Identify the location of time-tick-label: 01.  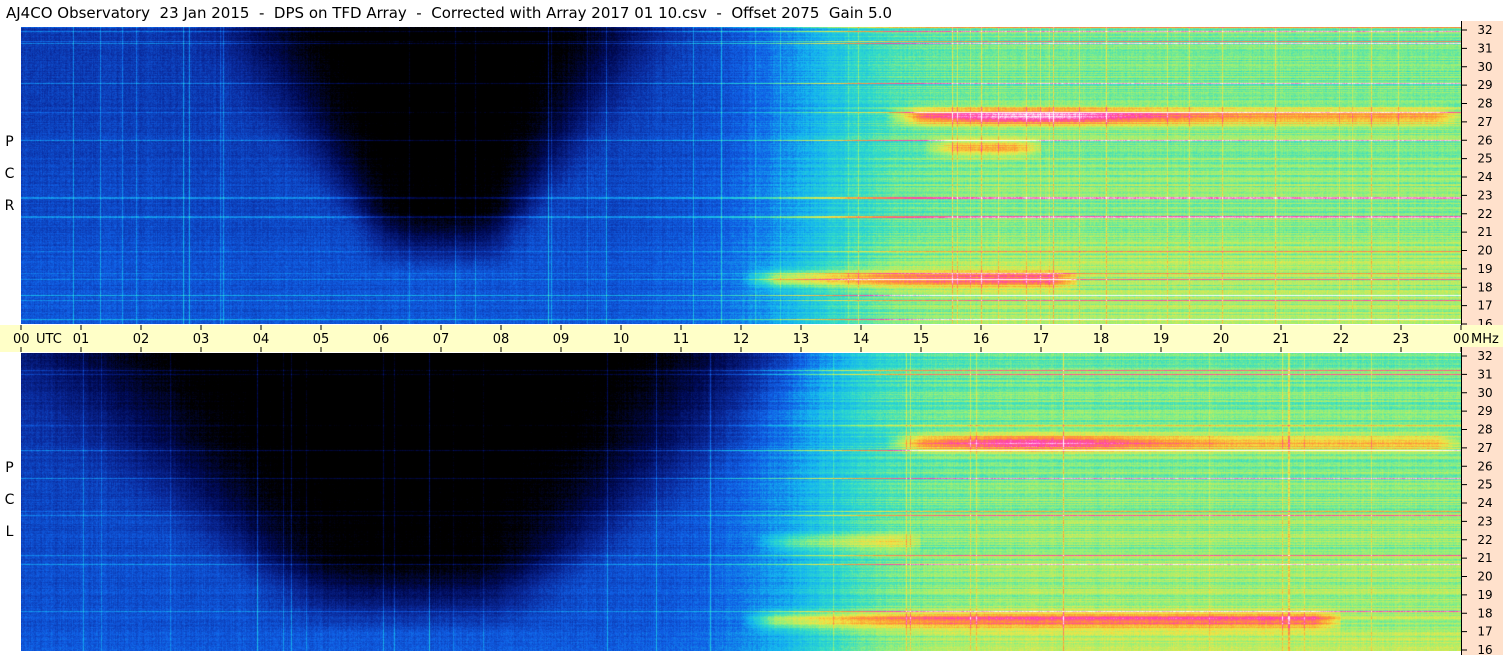
(81, 339).